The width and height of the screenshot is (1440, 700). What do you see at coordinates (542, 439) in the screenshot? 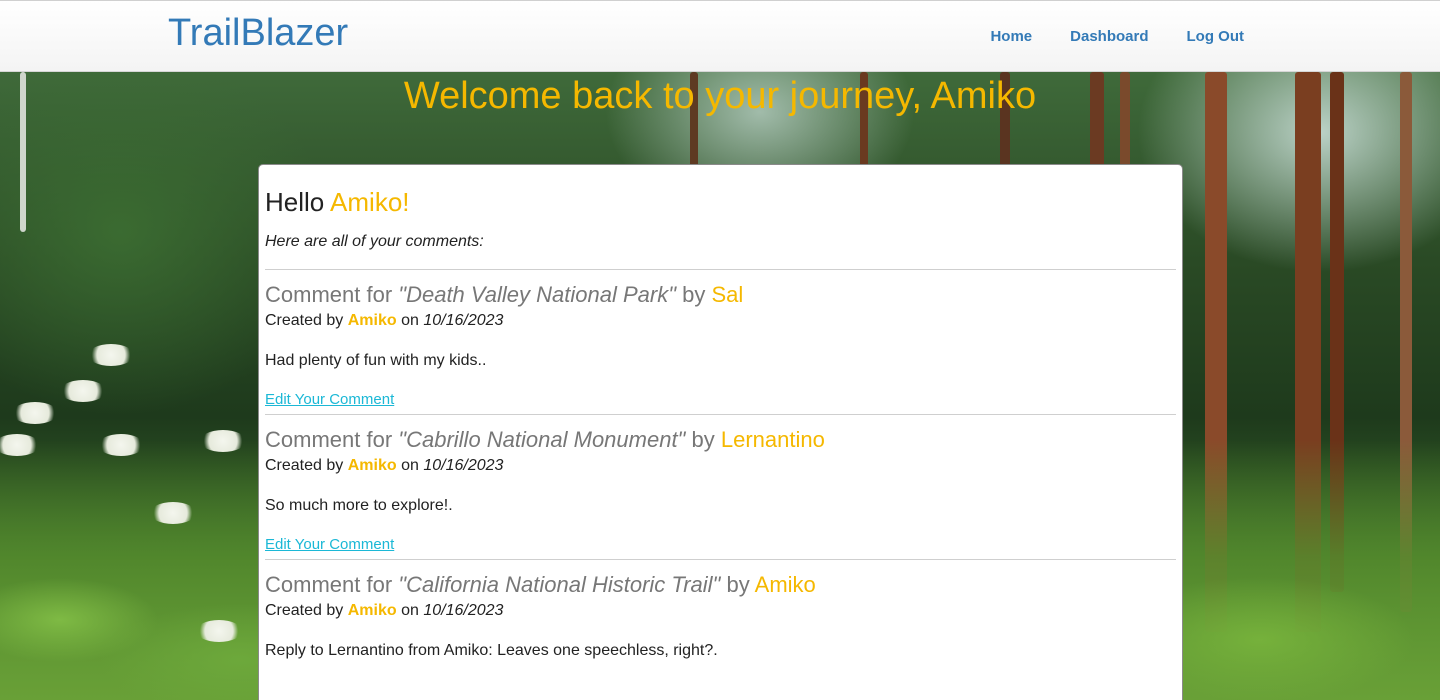
I see `comment-place: "Cabrillo National Monument"` at bounding box center [542, 439].